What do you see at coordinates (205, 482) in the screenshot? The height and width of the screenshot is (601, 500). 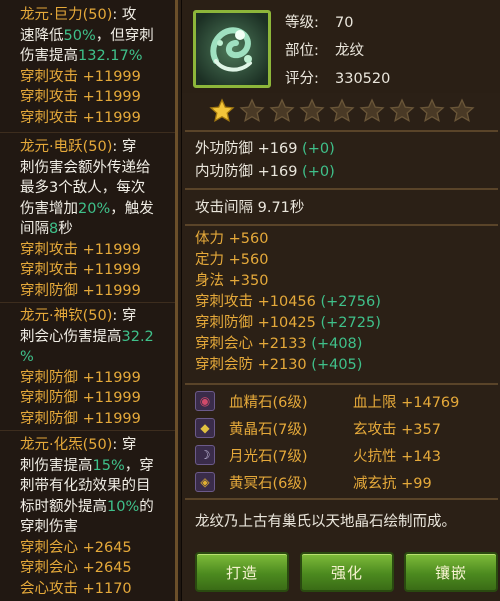 I see `yellow-nether-gem-icon: ◈` at bounding box center [205, 482].